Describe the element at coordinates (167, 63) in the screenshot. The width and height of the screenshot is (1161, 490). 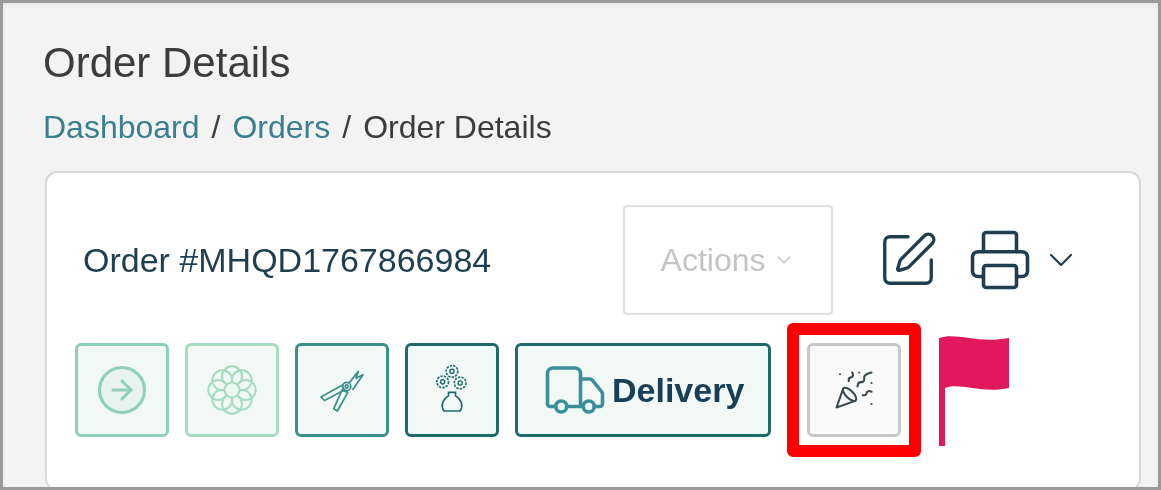
I see `page-title: Order Details` at that location.